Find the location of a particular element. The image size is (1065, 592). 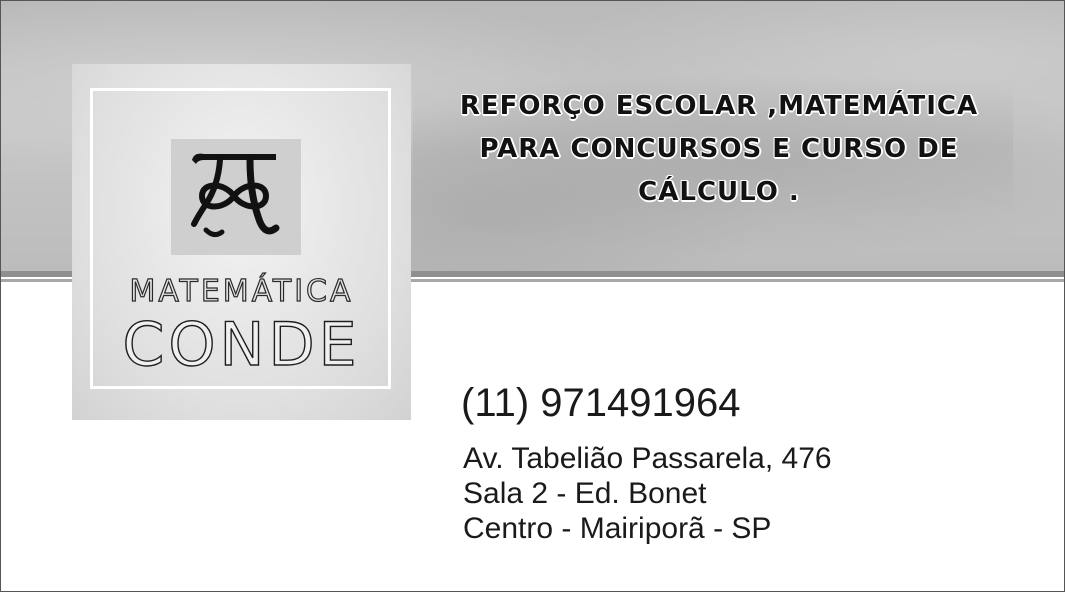

phone-number: (11) 971491964 is located at coordinates (601, 403).